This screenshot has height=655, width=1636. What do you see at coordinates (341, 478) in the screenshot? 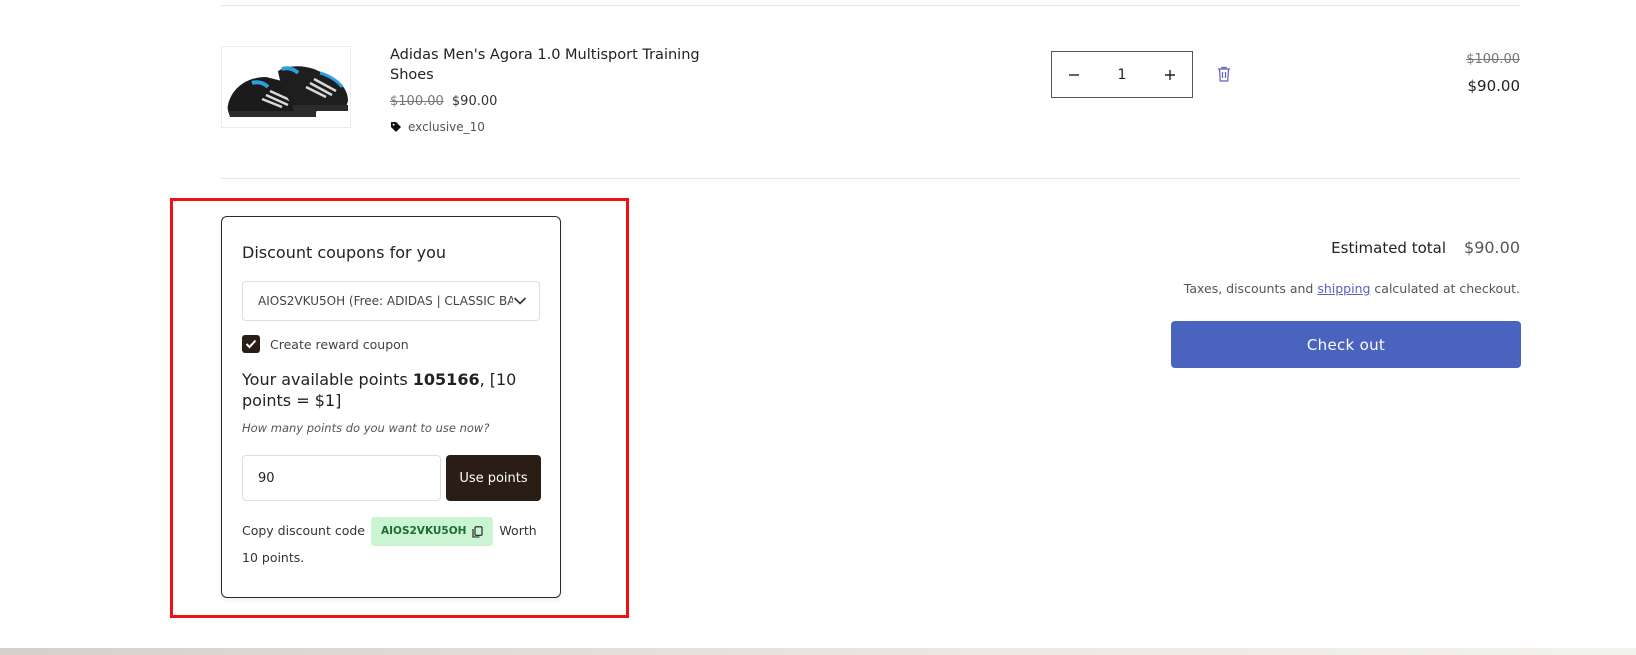
I see `points-input` at bounding box center [341, 478].